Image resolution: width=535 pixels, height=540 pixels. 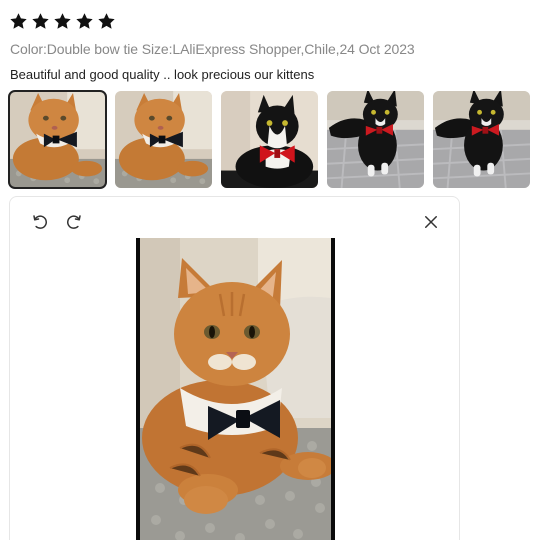 I want to click on tuxedo-cat-red-bowtie-photo, so click(x=269, y=139).